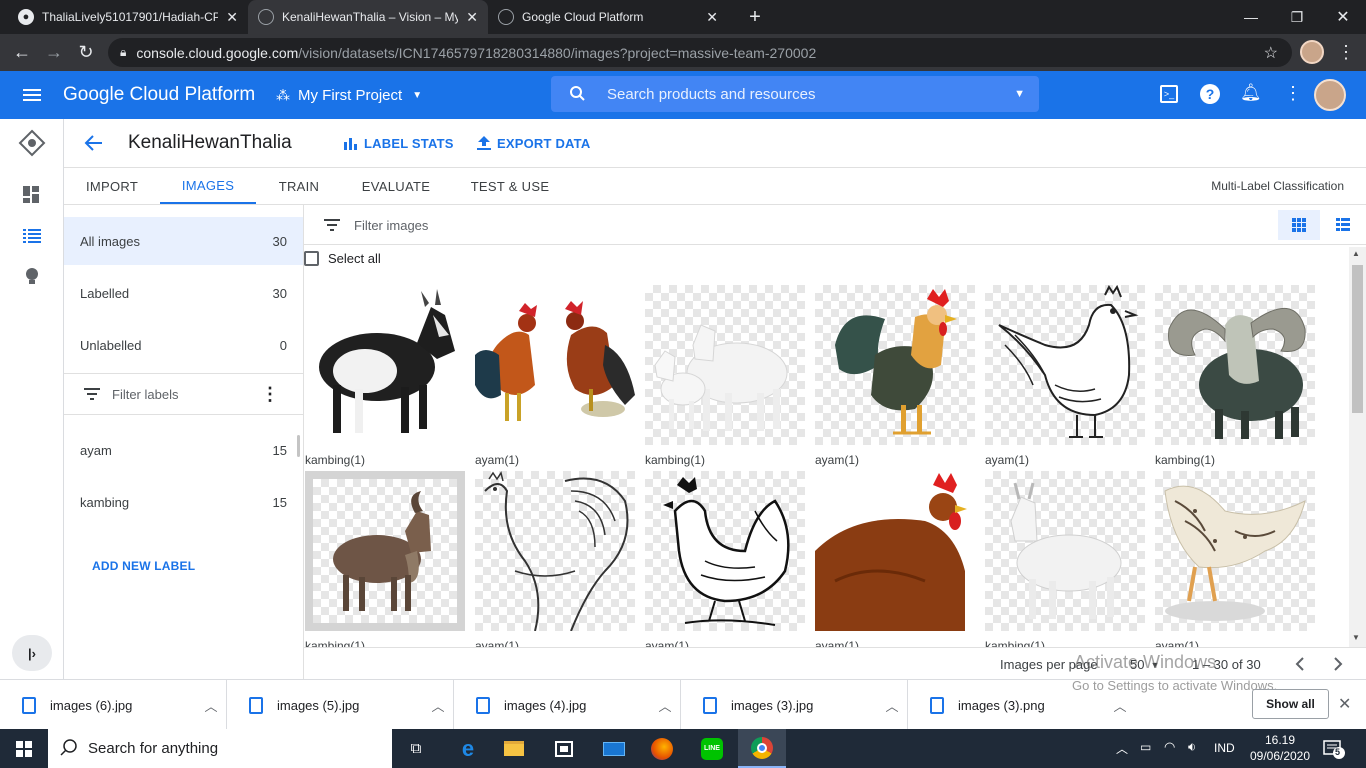  I want to click on label-stats-button: LABEL STATS, so click(399, 143).